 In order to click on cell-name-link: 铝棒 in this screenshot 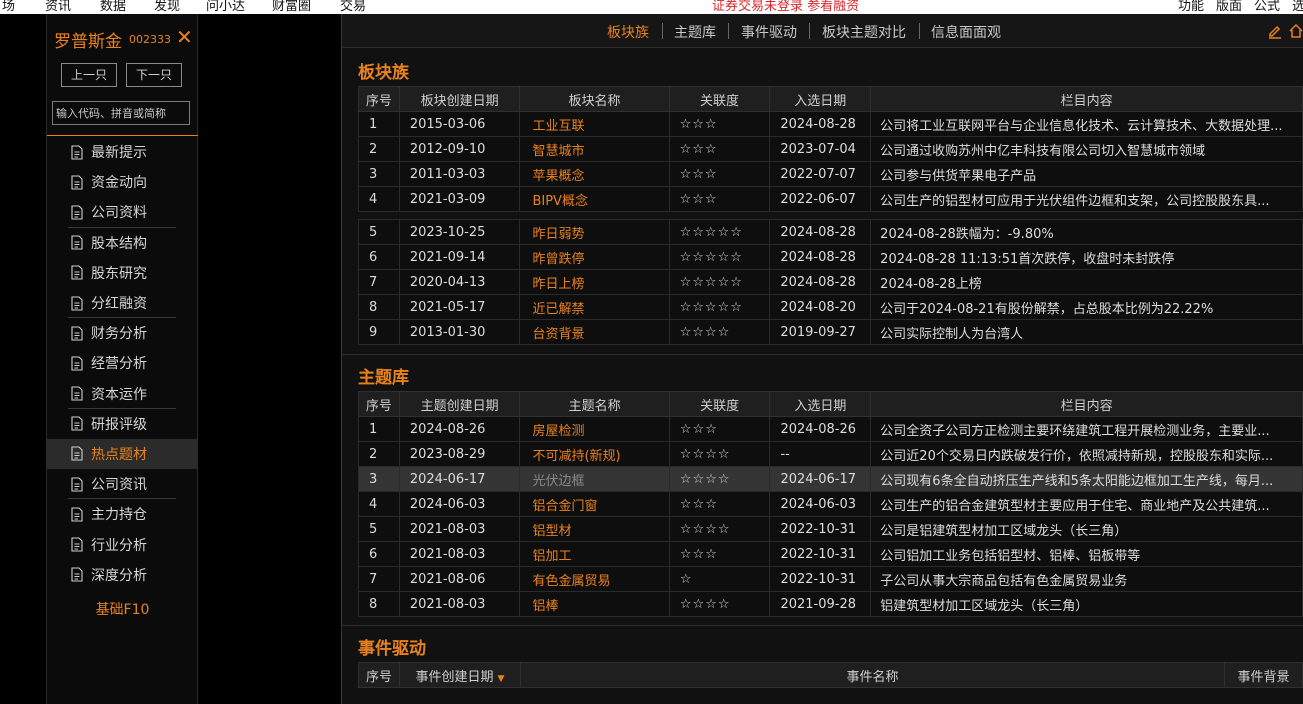, I will do `click(594, 604)`.